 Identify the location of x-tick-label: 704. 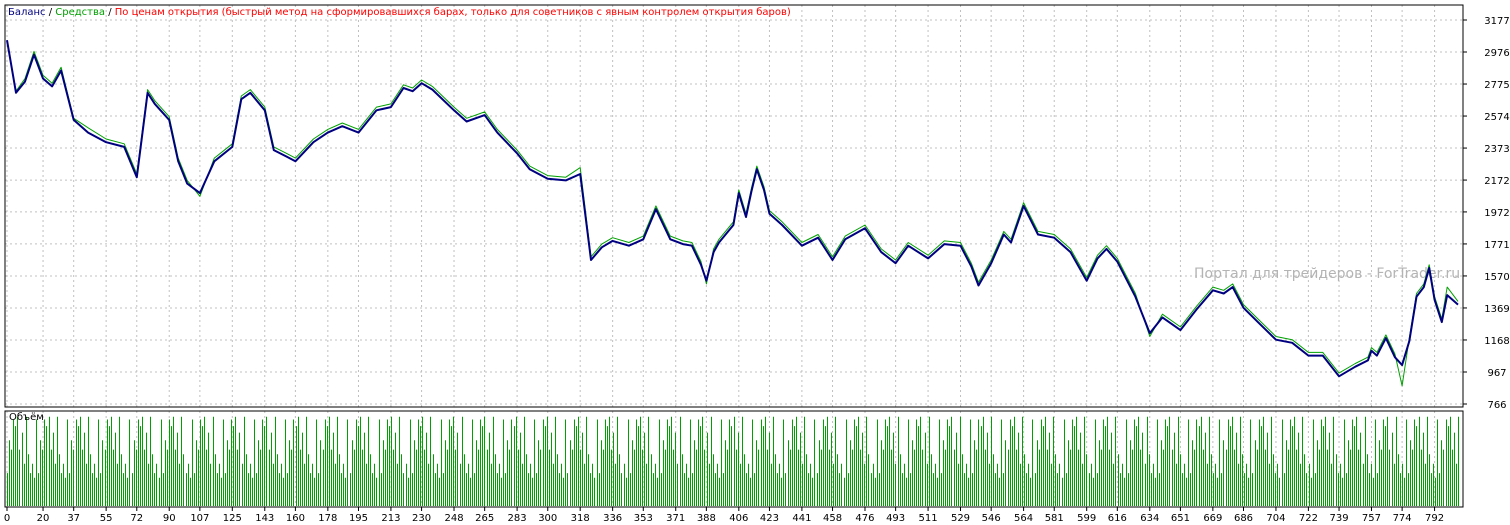
(1275, 518).